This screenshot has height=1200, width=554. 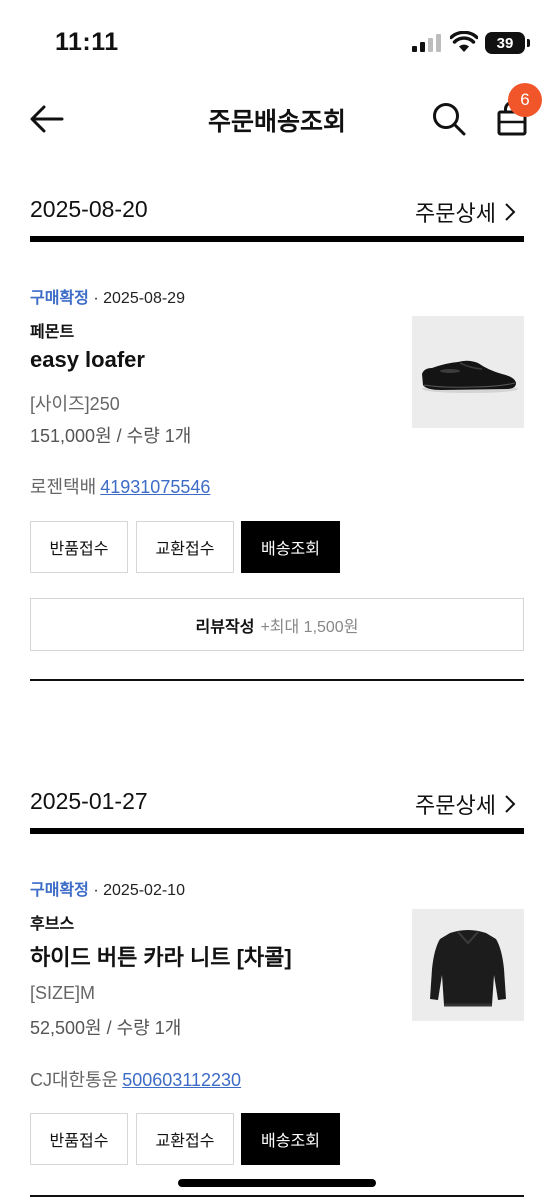 What do you see at coordinates (225, 627) in the screenshot?
I see `review-label: 리뷰작성` at bounding box center [225, 627].